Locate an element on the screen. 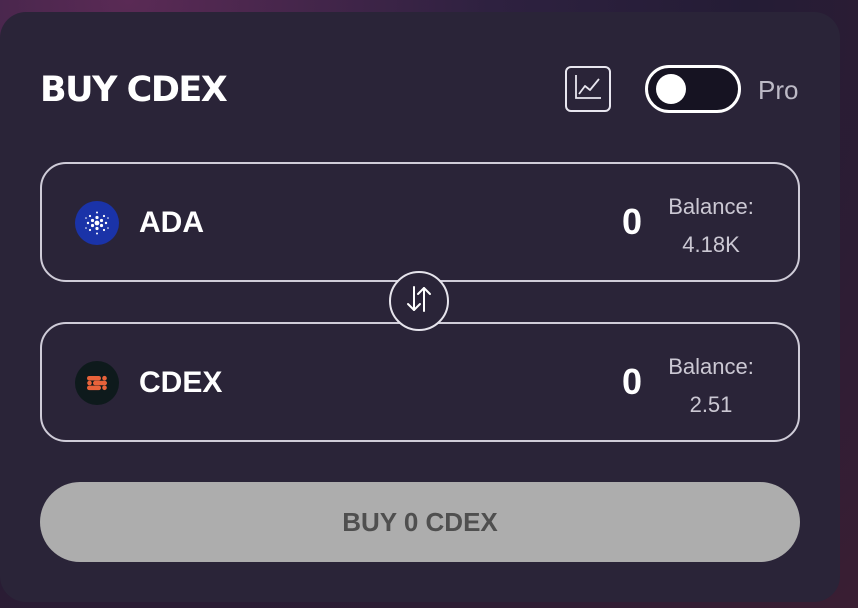 This screenshot has height=608, width=858. cdex-icon is located at coordinates (97, 383).